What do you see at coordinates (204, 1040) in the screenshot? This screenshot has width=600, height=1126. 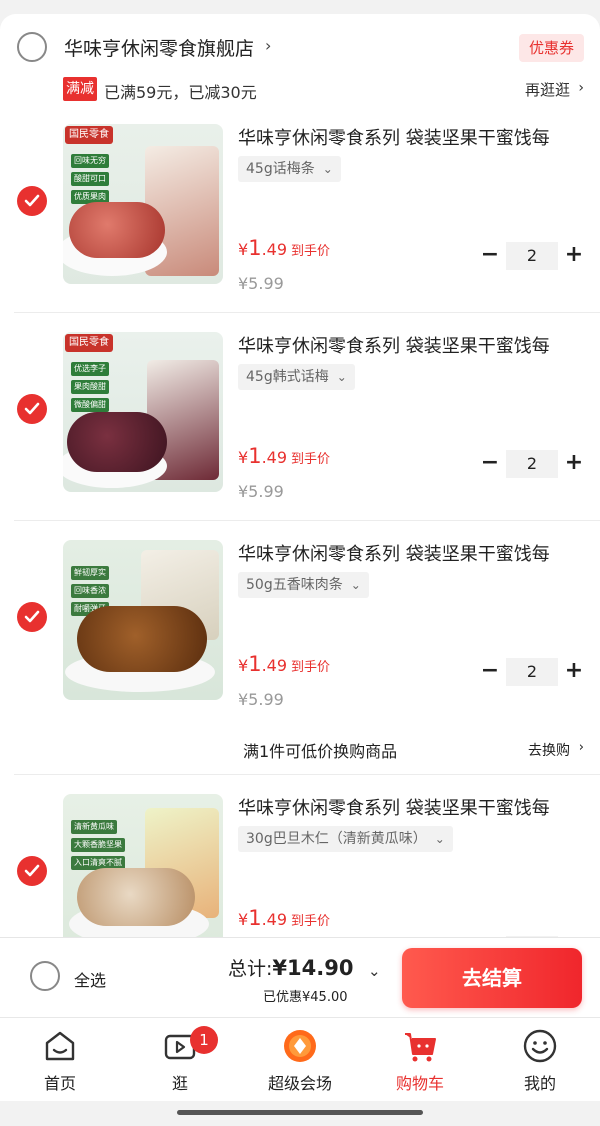 I see `notification-badge: 1` at bounding box center [204, 1040].